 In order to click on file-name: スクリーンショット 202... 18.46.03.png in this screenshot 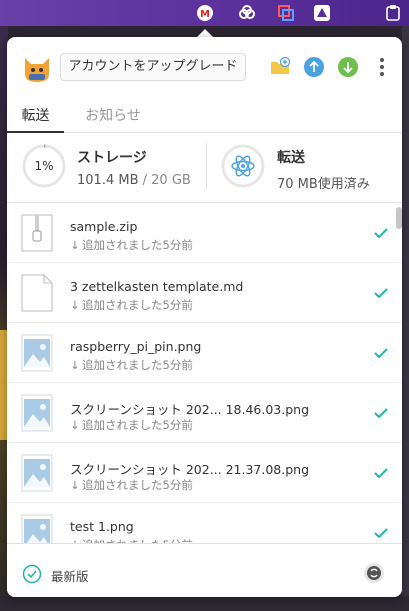, I will do `click(190, 409)`.